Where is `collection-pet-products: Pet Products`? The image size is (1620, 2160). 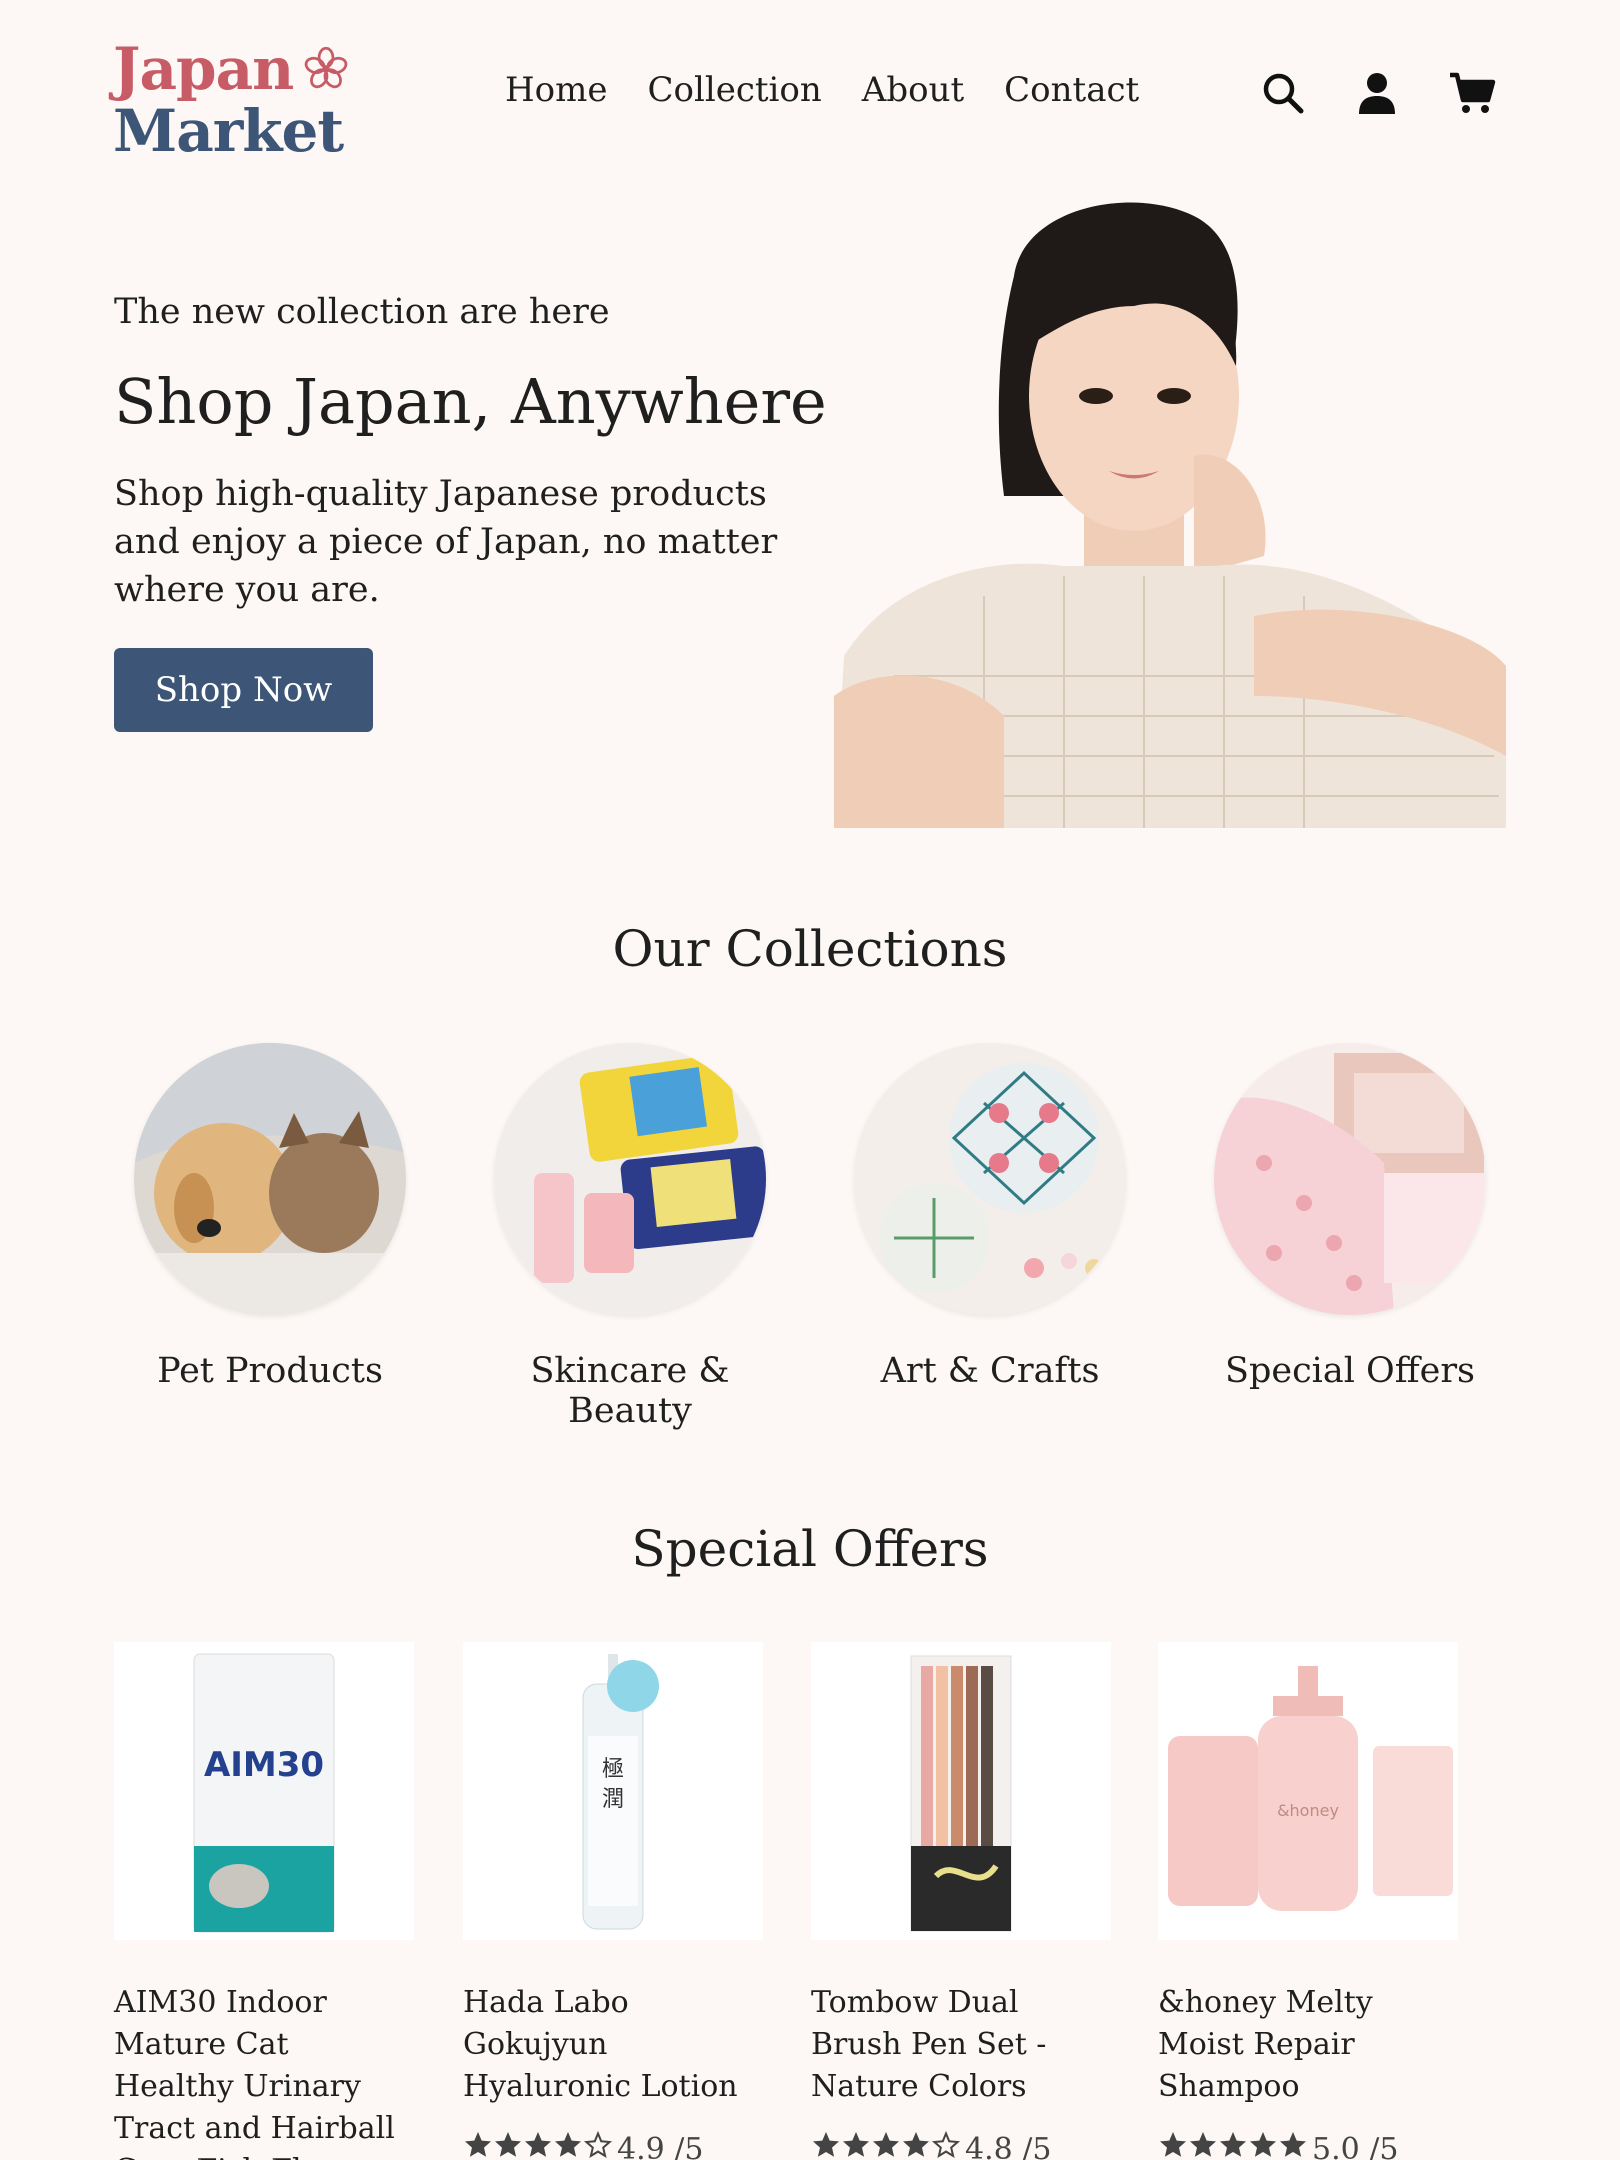 collection-pet-products: Pet Products is located at coordinates (270, 1217).